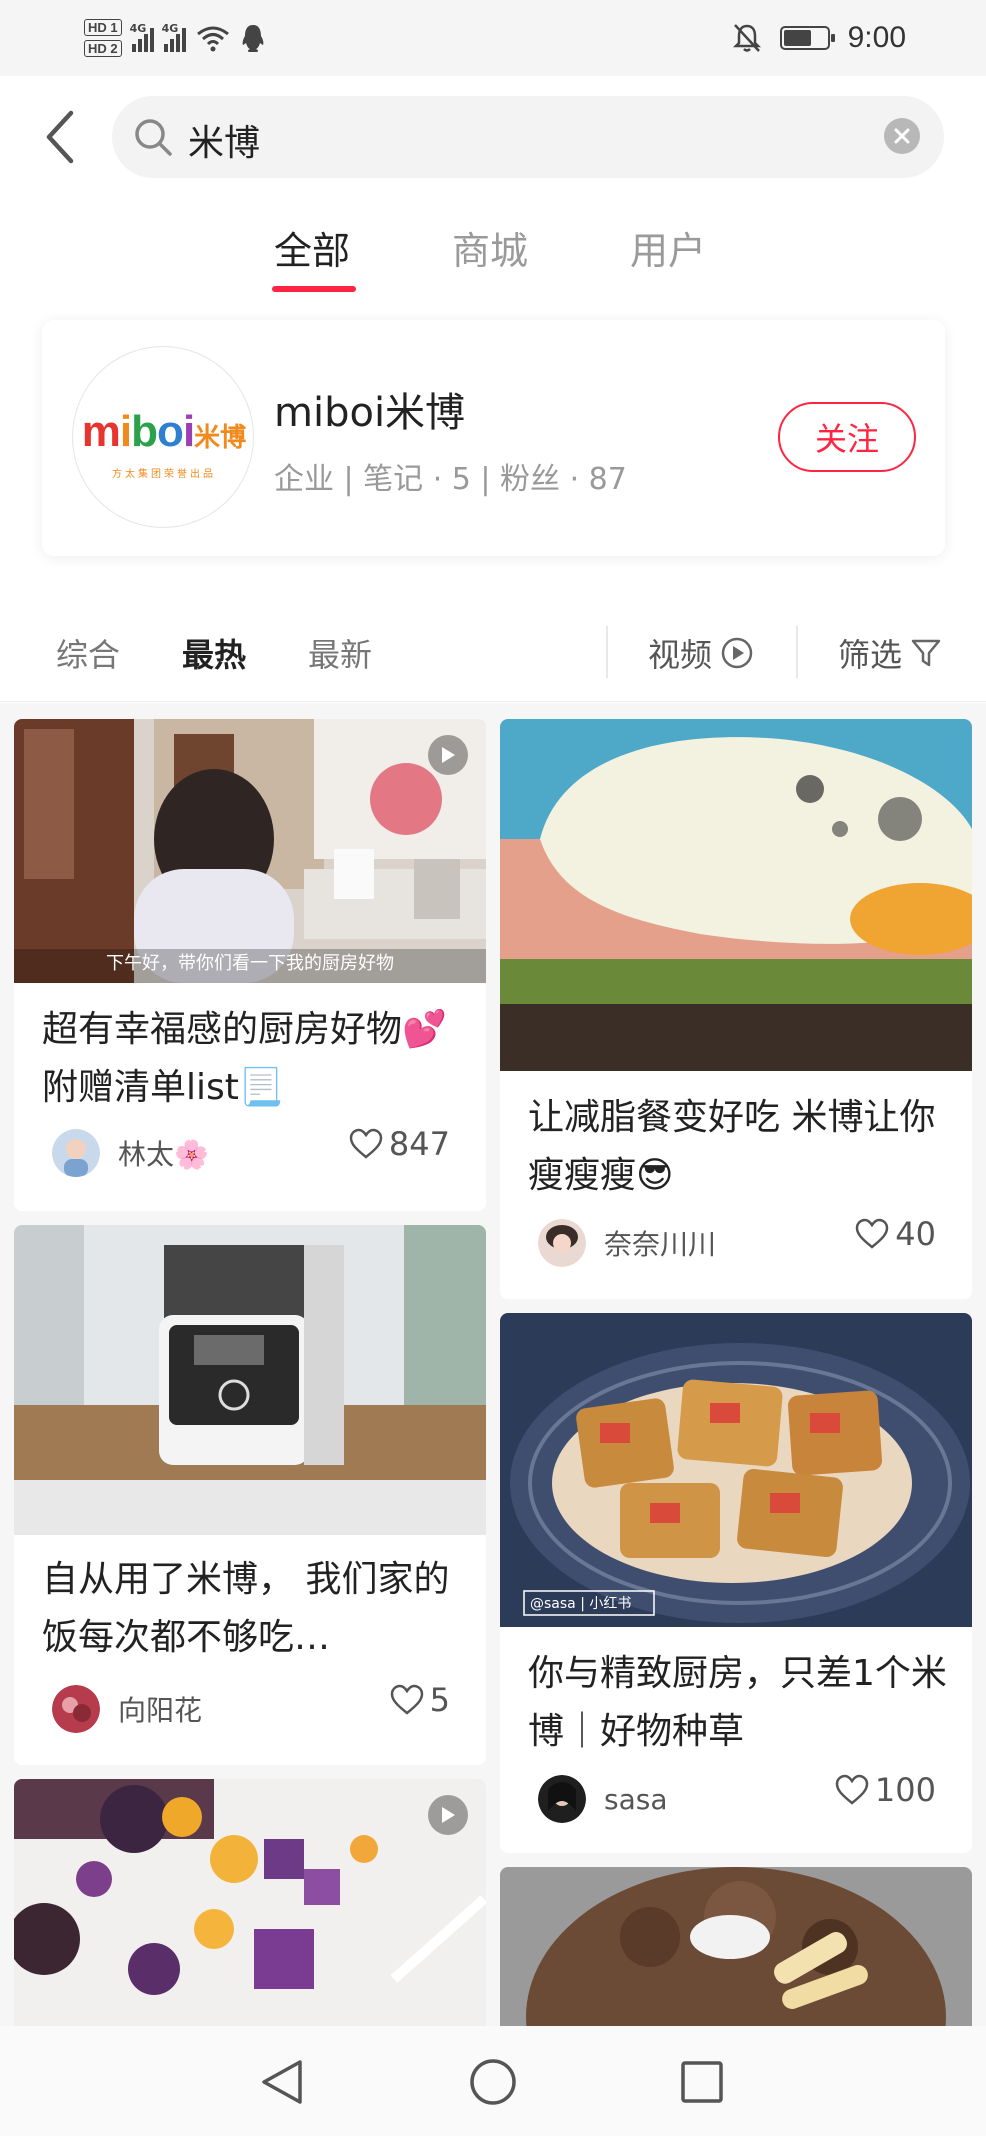 The width and height of the screenshot is (986, 2136). I want to click on image-caption: 下午好，带你们看一下我的厨房好物, so click(250, 963).